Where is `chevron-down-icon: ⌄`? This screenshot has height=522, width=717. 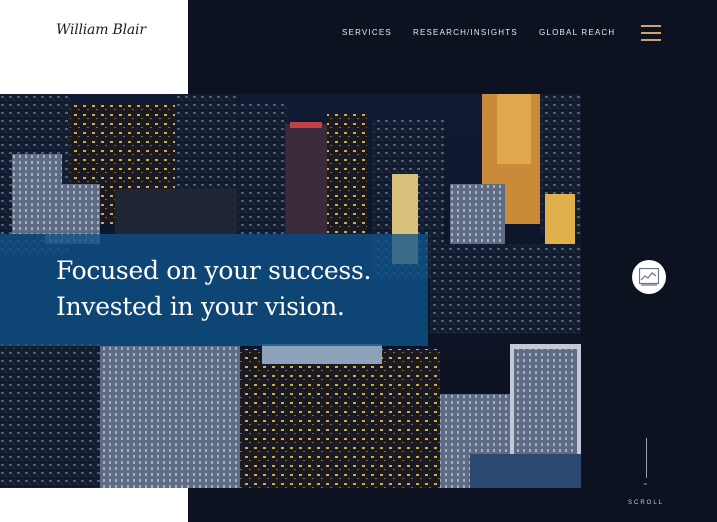
chevron-down-icon: ⌄ is located at coordinates (645, 482).